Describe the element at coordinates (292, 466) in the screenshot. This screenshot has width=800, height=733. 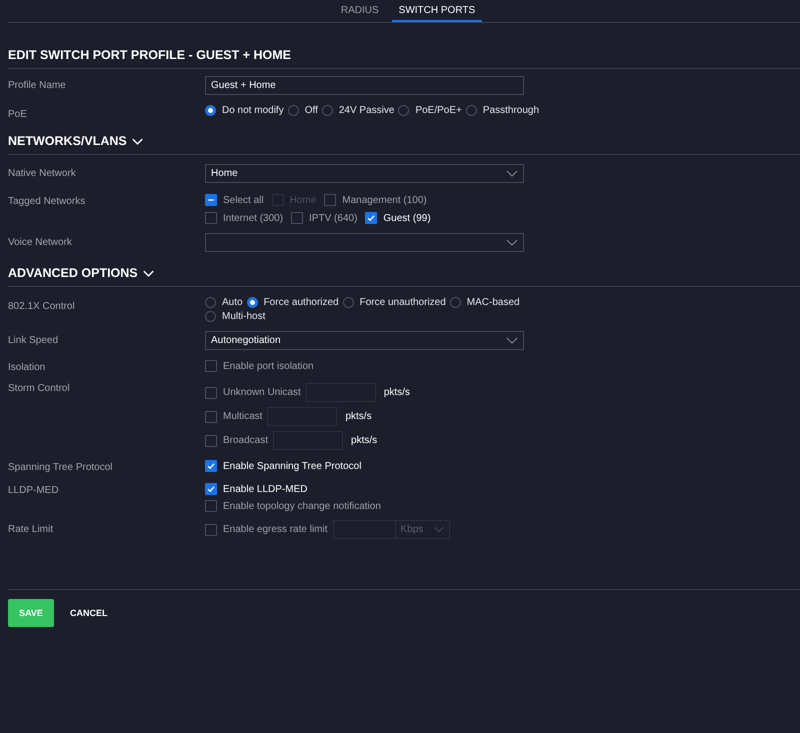
I see `checkbox-label: Enable Spanning Tree Protocol` at that location.